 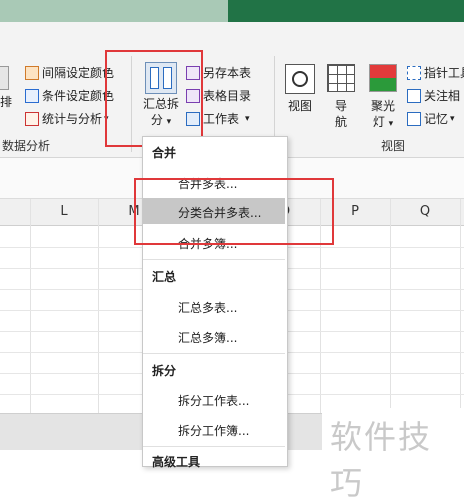 I want to click on column-header-q: Q, so click(x=425, y=212).